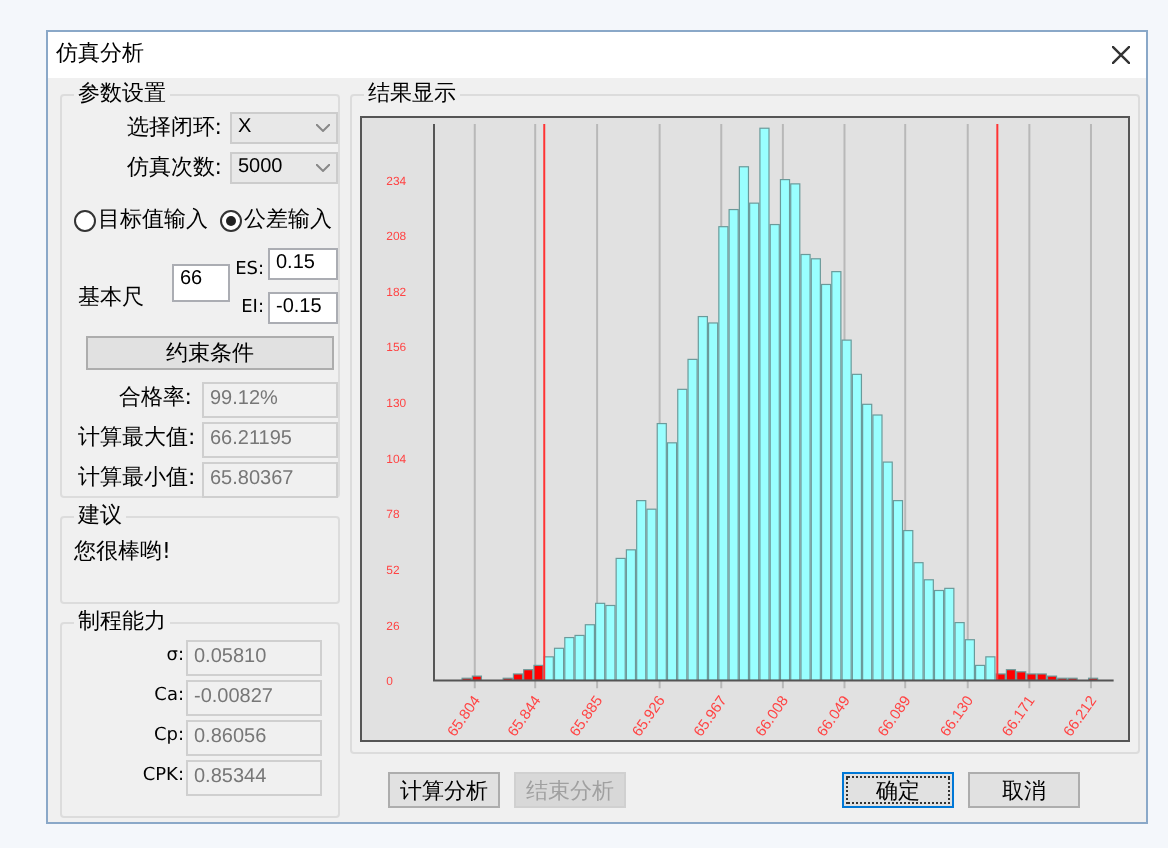  What do you see at coordinates (138, 478) in the screenshot?
I see `field-label: 计算最小值:` at bounding box center [138, 478].